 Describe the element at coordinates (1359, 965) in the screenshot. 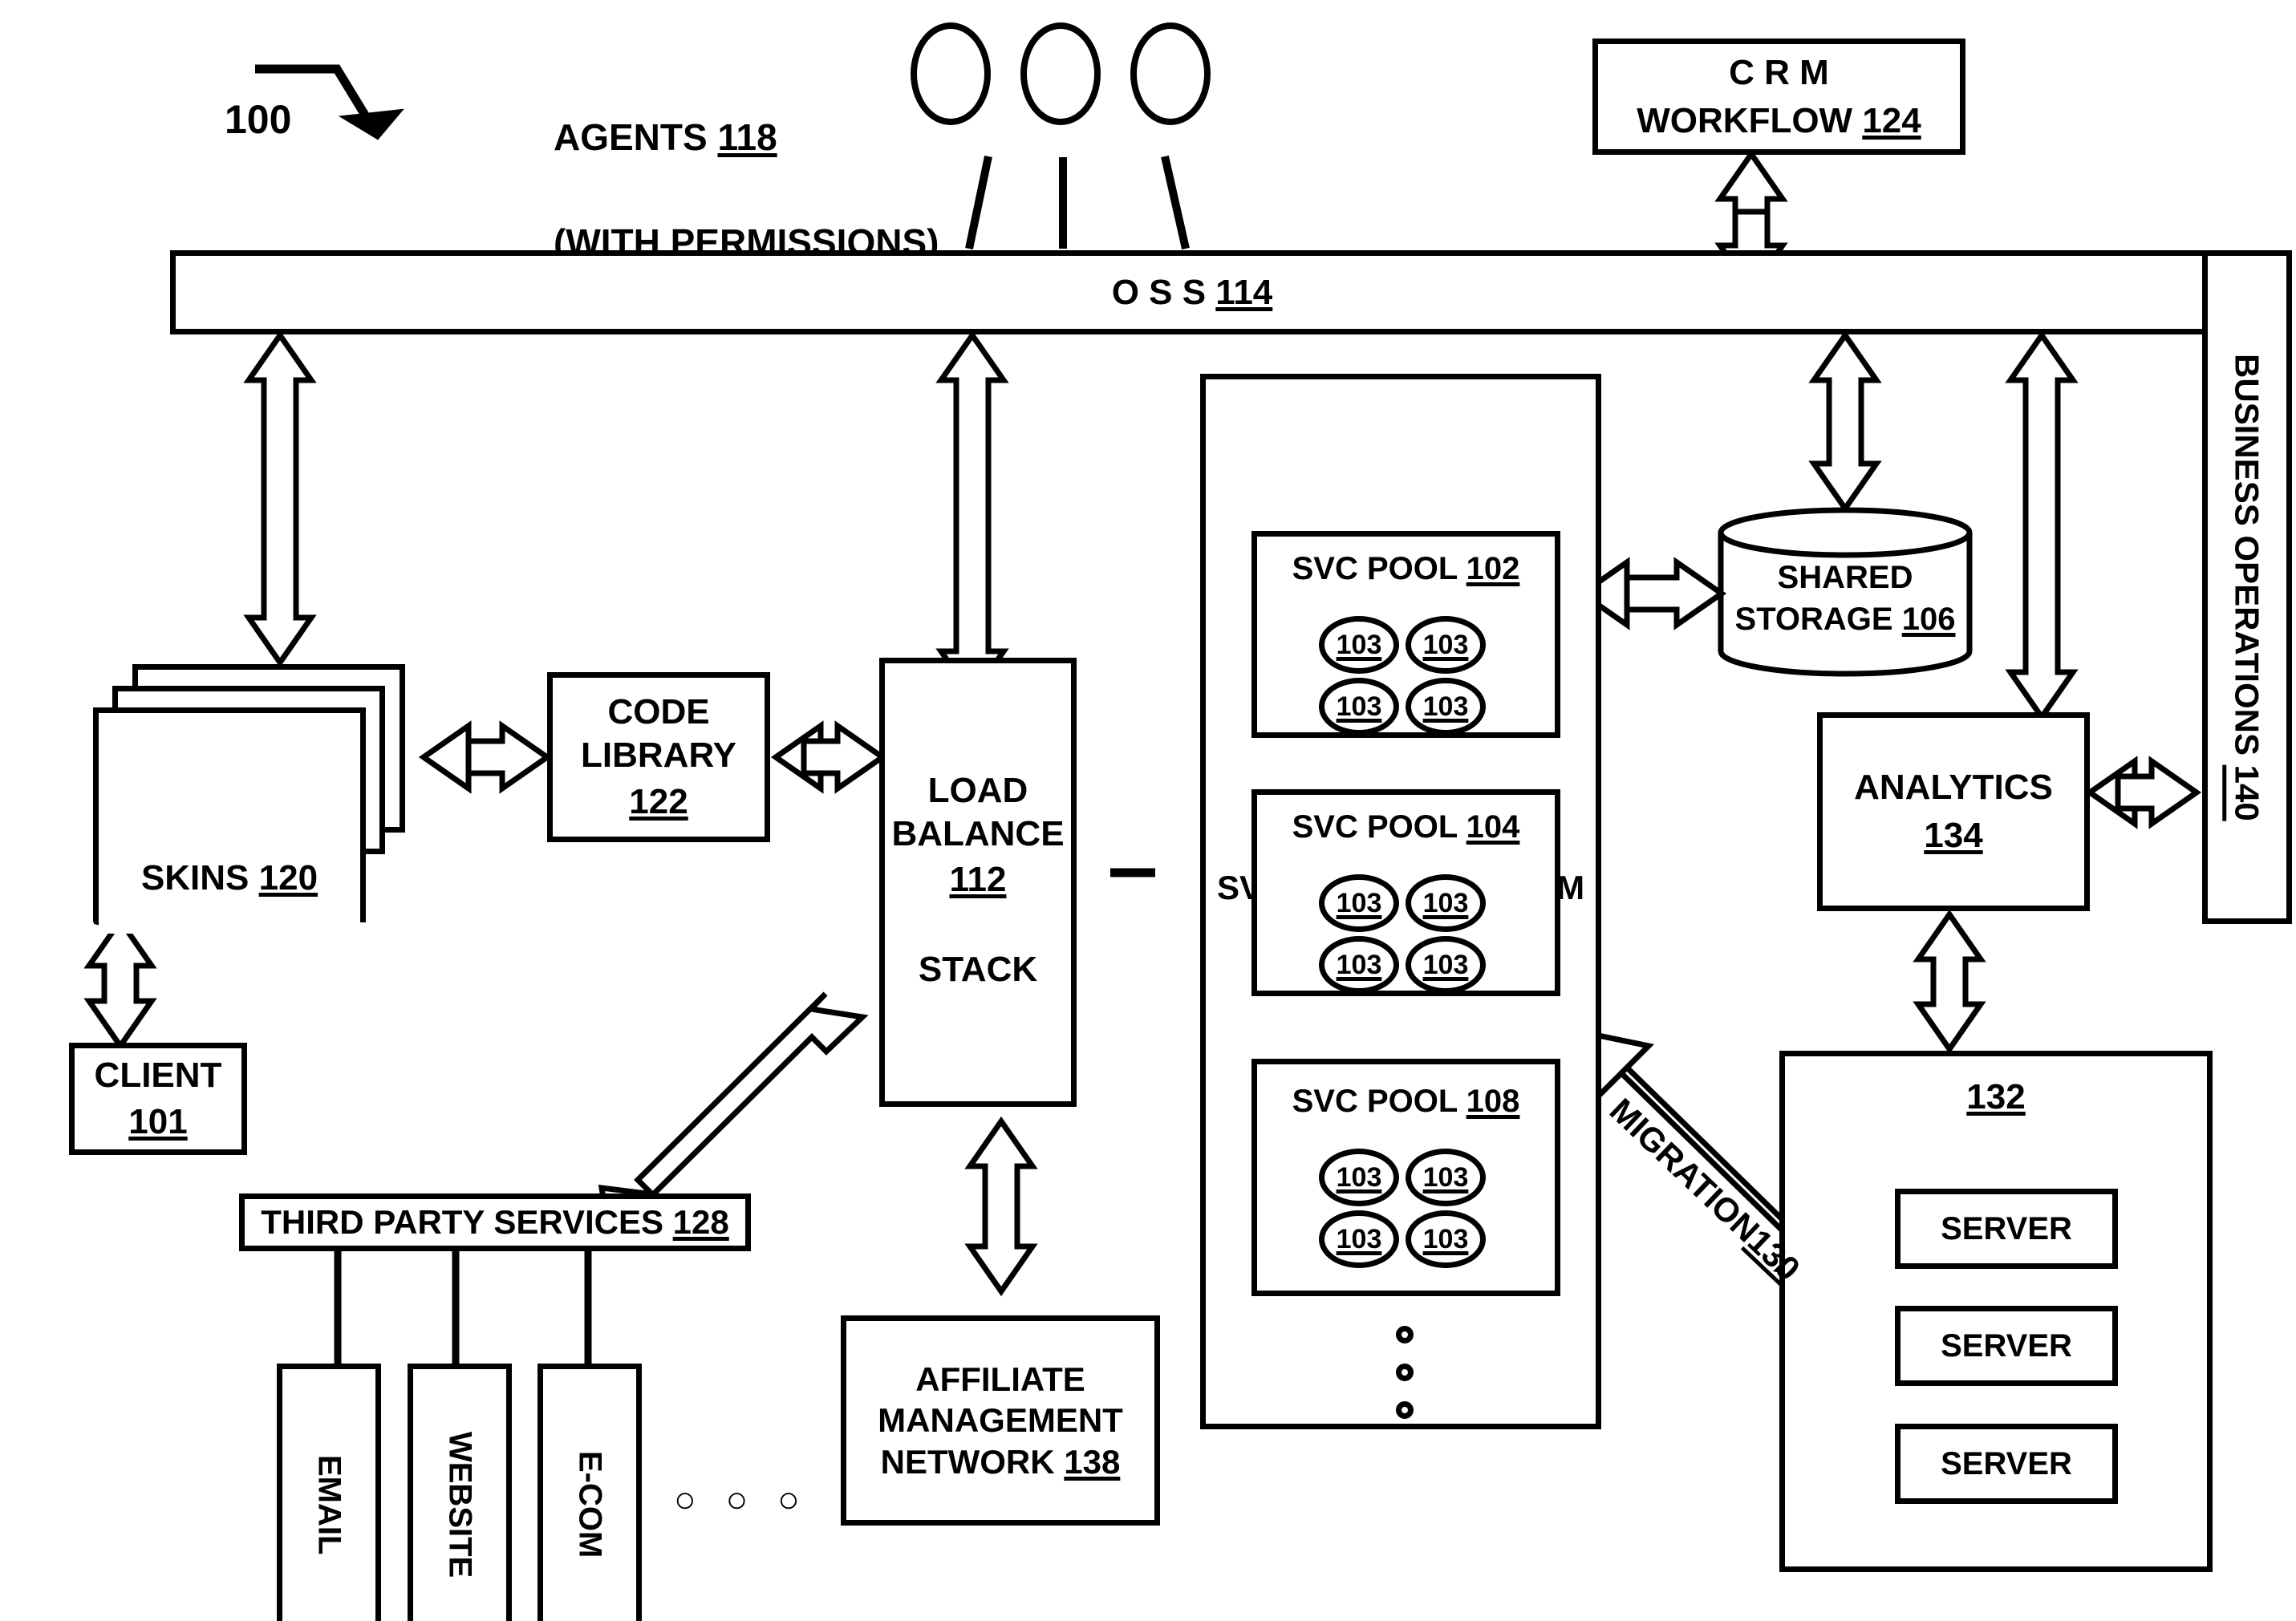

I see `svc-node-104-3: 103` at that location.